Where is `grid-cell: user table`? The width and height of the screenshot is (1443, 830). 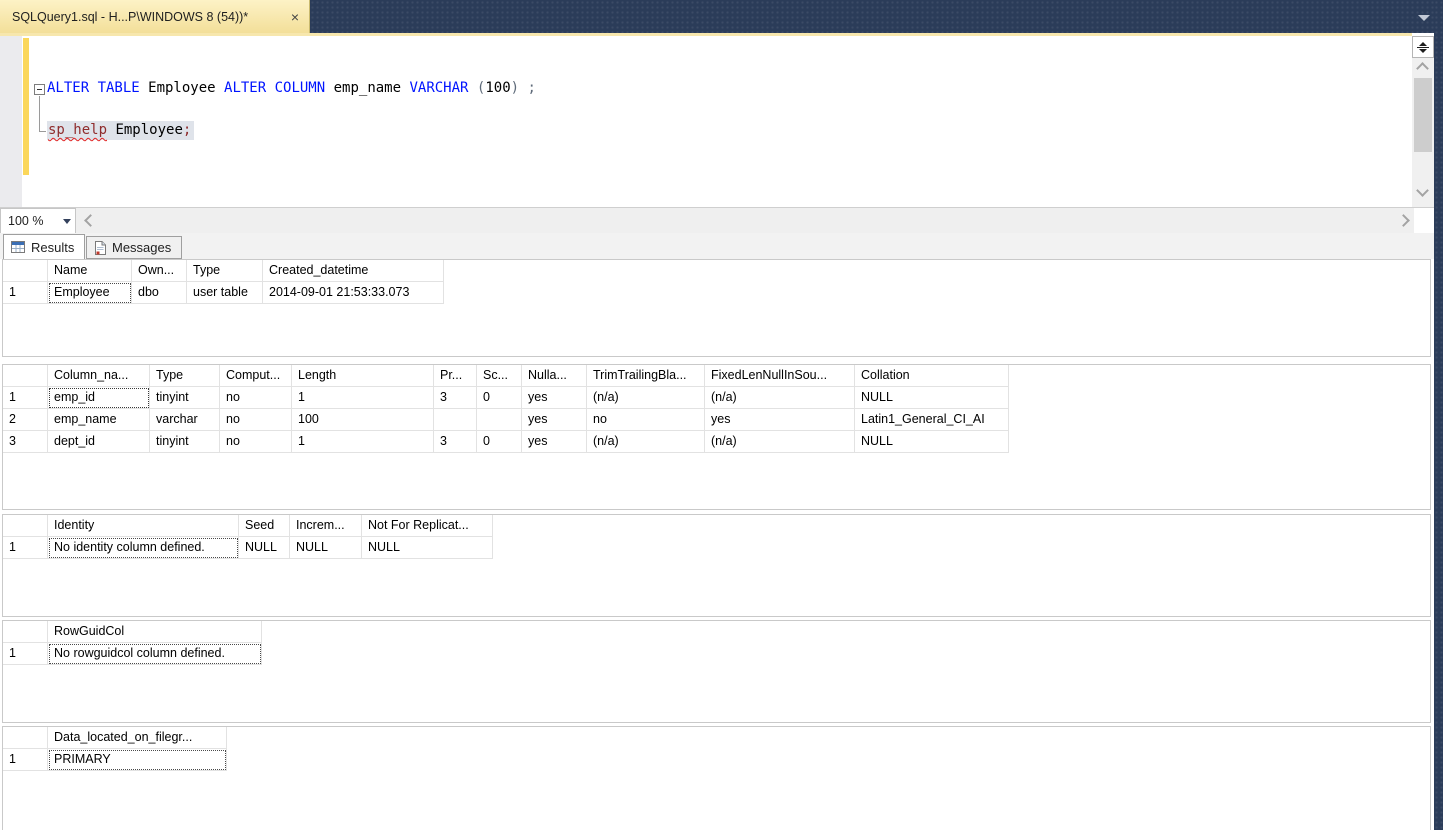
grid-cell: user table is located at coordinates (224, 292).